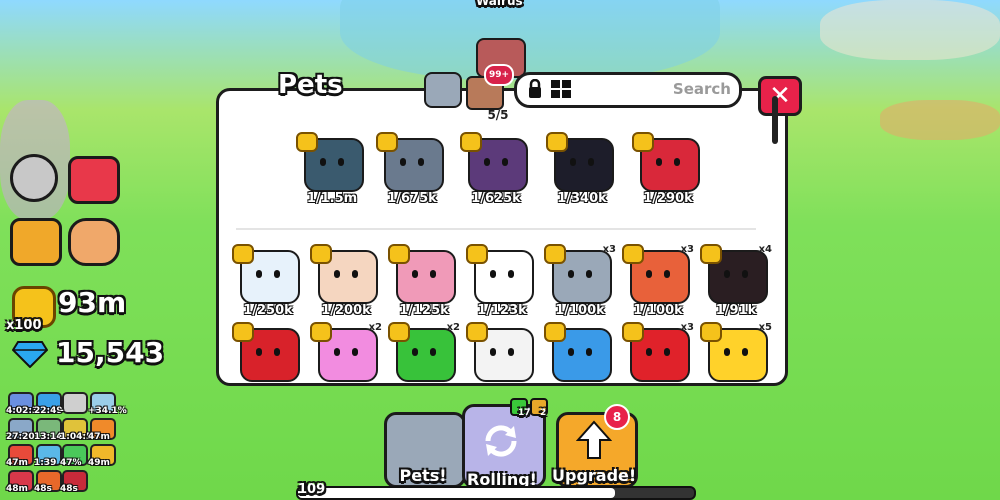  What do you see at coordinates (346, 281) in the screenshot?
I see `pet-card: 1/200k` at bounding box center [346, 281].